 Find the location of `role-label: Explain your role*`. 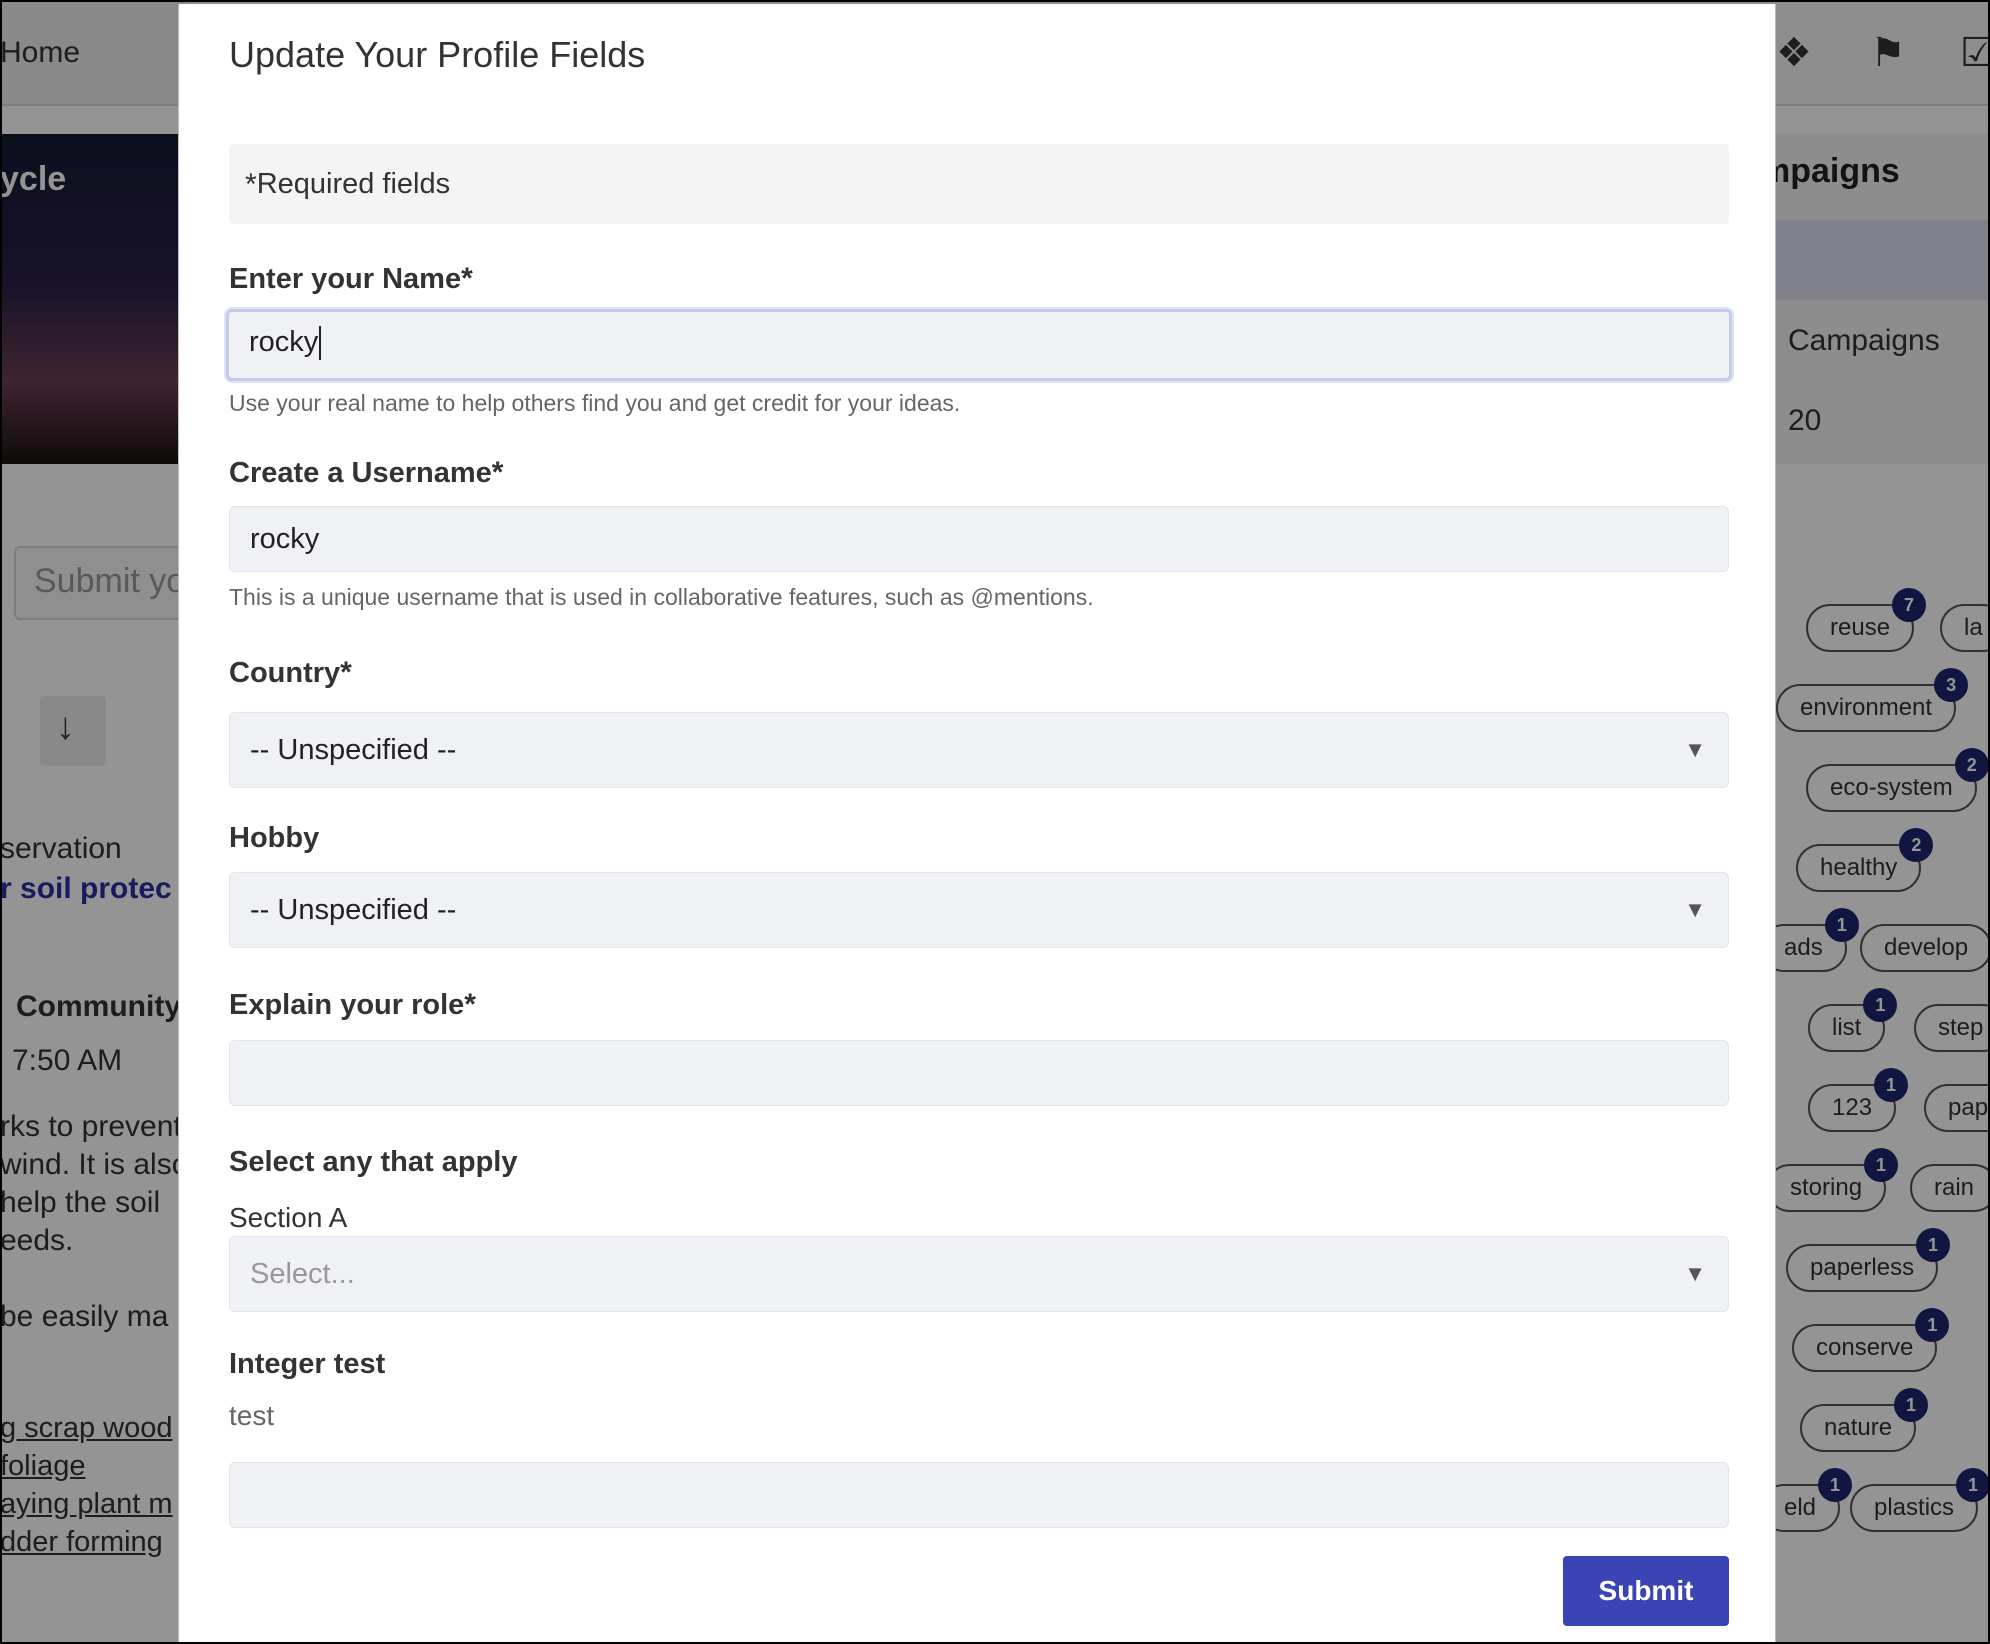

role-label: Explain your role* is located at coordinates (352, 1005).